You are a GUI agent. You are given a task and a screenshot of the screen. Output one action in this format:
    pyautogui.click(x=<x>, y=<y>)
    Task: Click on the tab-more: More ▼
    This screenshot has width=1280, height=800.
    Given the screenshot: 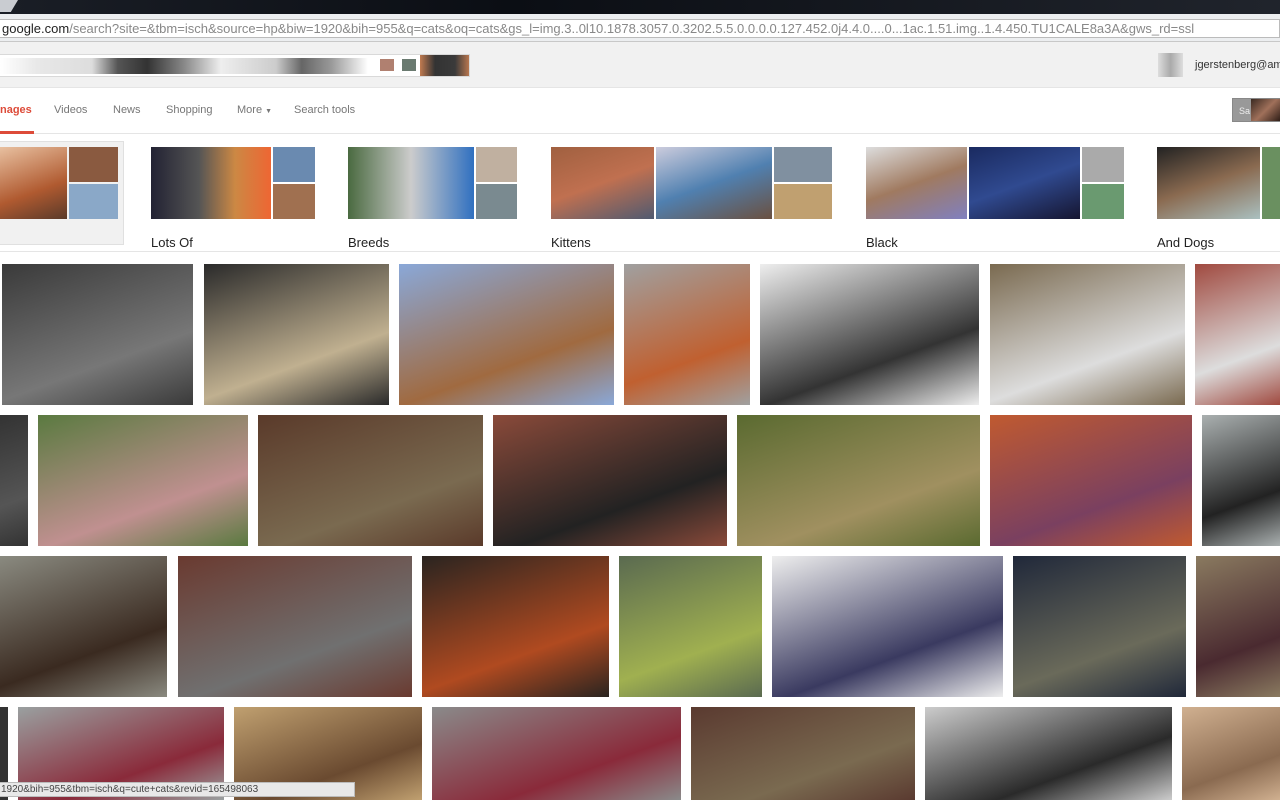 What is the action you would take?
    pyautogui.click(x=254, y=110)
    